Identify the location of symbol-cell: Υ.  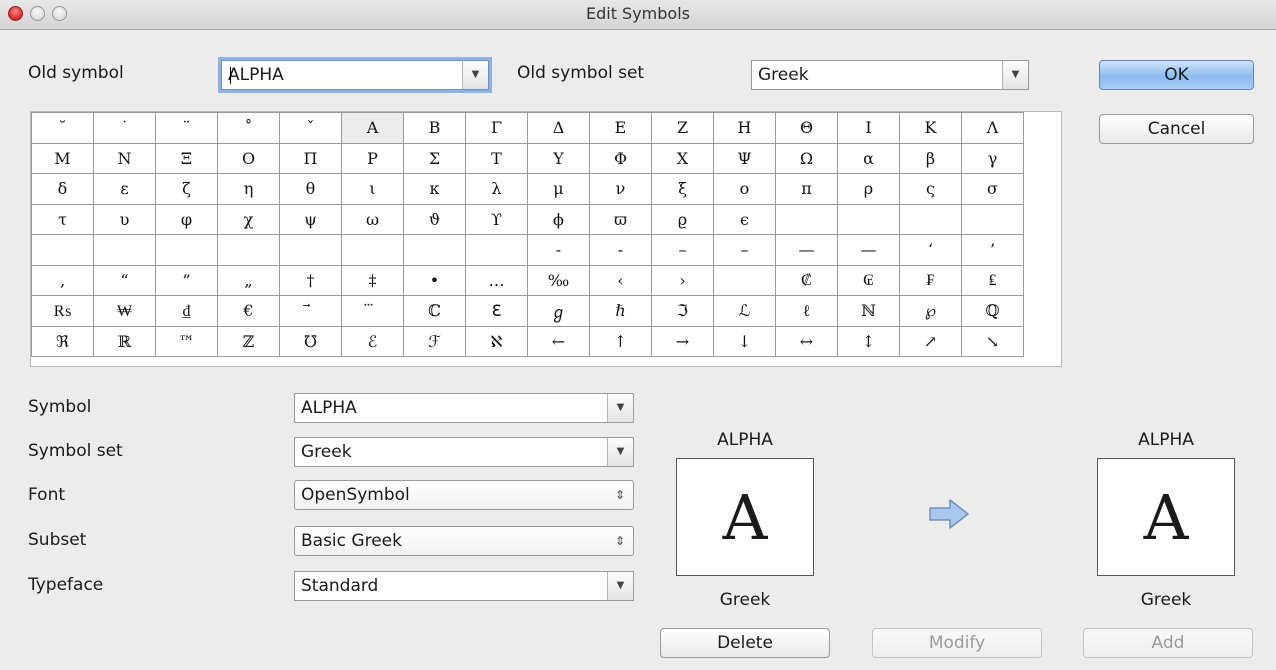
(558, 158).